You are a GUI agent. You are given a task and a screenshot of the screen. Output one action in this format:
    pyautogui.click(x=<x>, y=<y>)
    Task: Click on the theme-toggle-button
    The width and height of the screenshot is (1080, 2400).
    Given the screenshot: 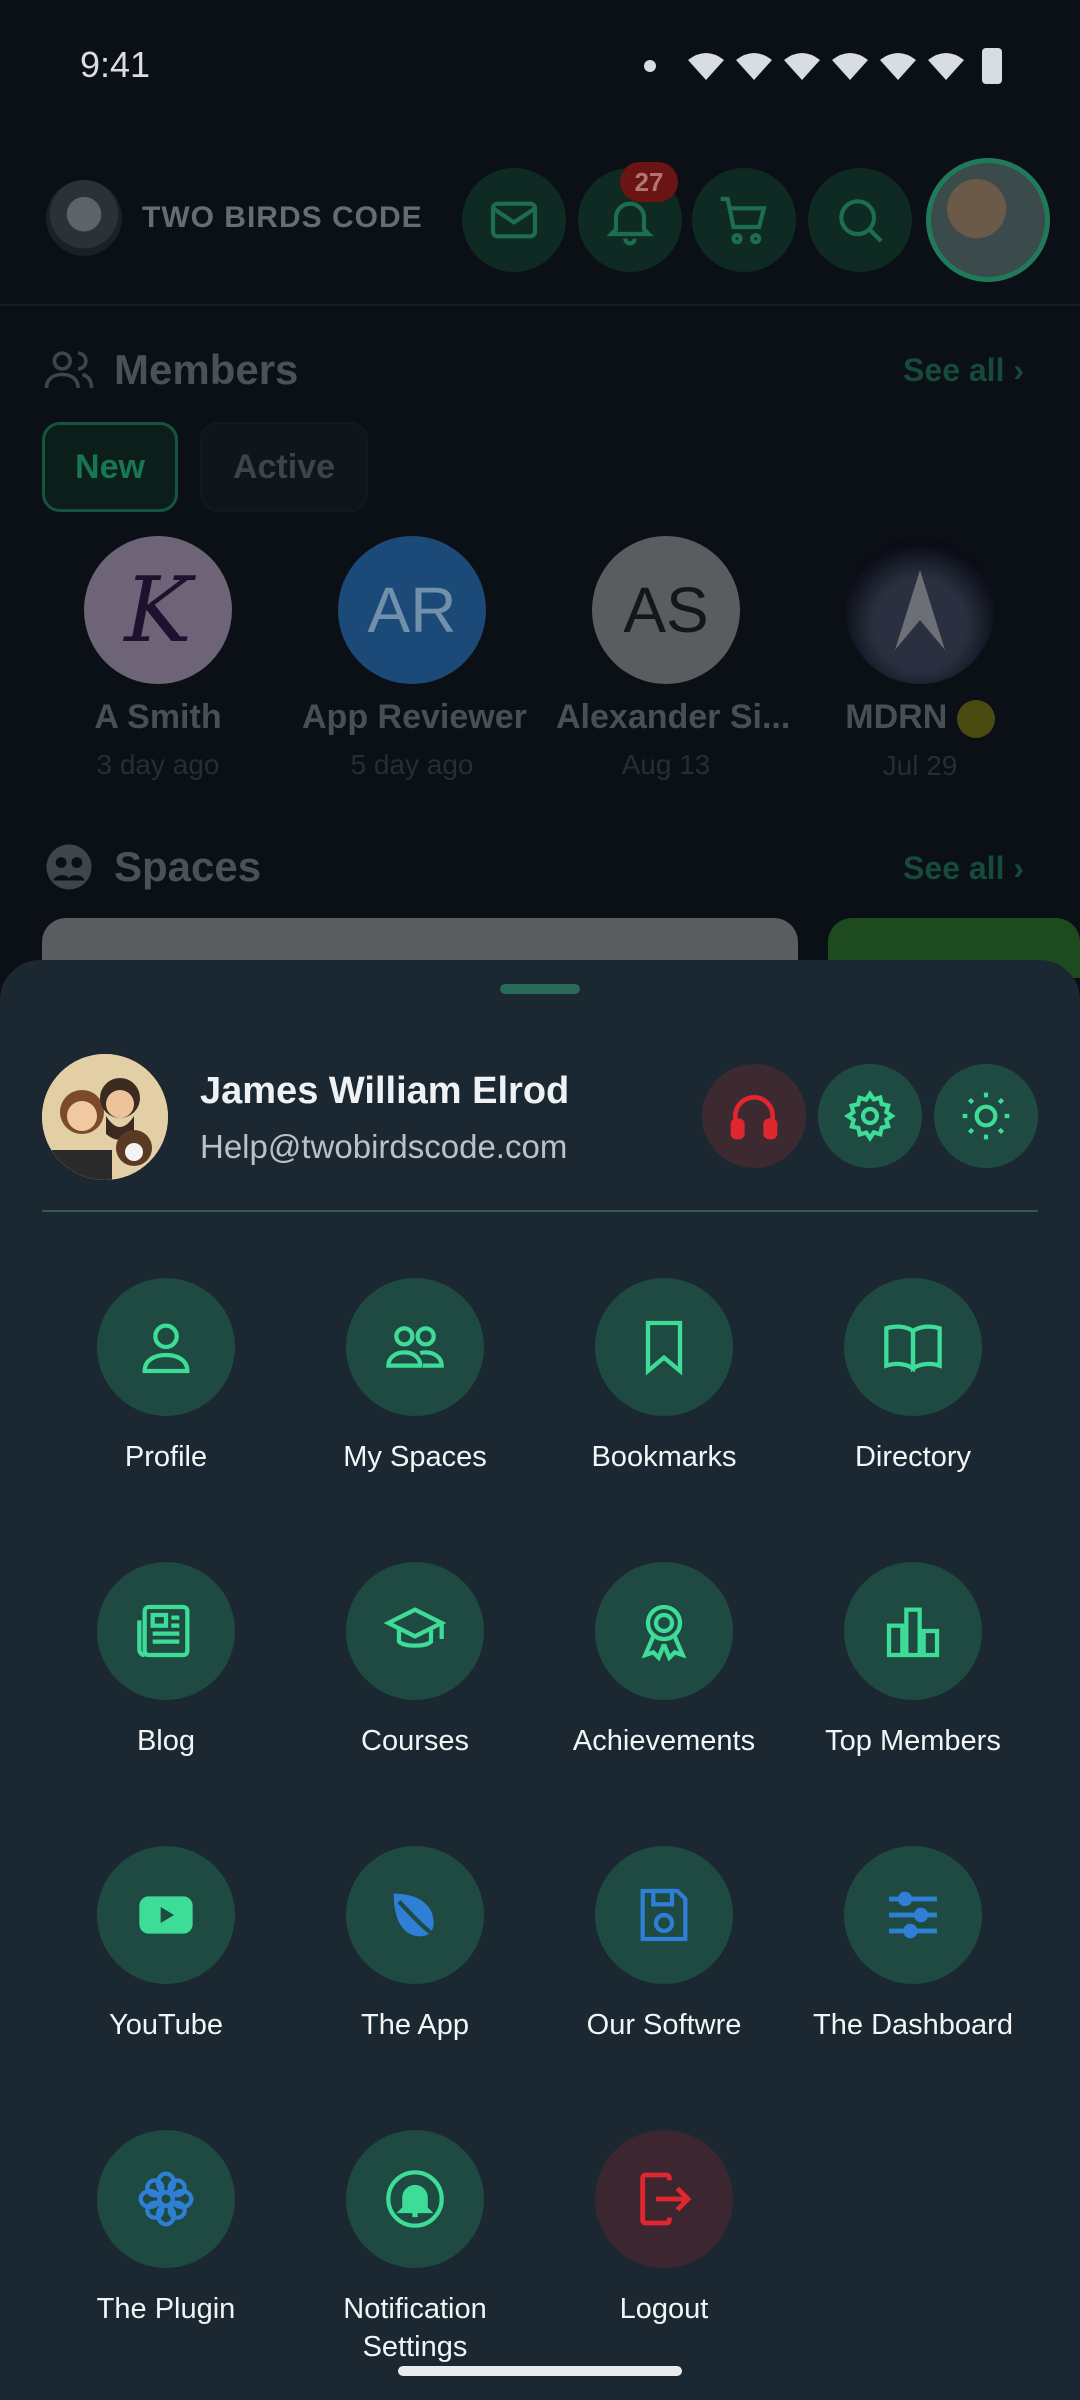 What is the action you would take?
    pyautogui.click(x=986, y=1116)
    